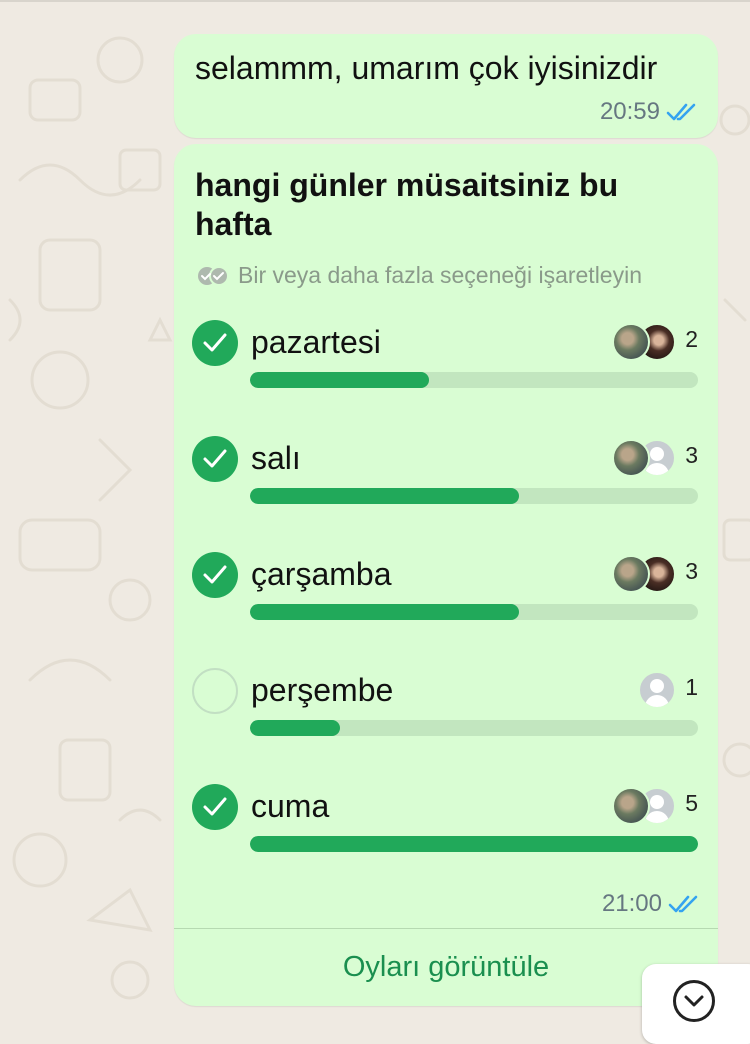 The height and width of the screenshot is (1044, 750). I want to click on poll-option: pazartesi 2, so click(446, 360).